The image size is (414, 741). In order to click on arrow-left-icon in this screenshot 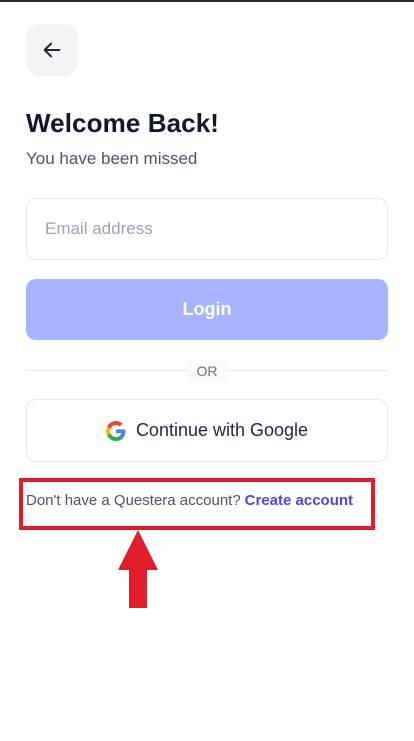, I will do `click(52, 50)`.